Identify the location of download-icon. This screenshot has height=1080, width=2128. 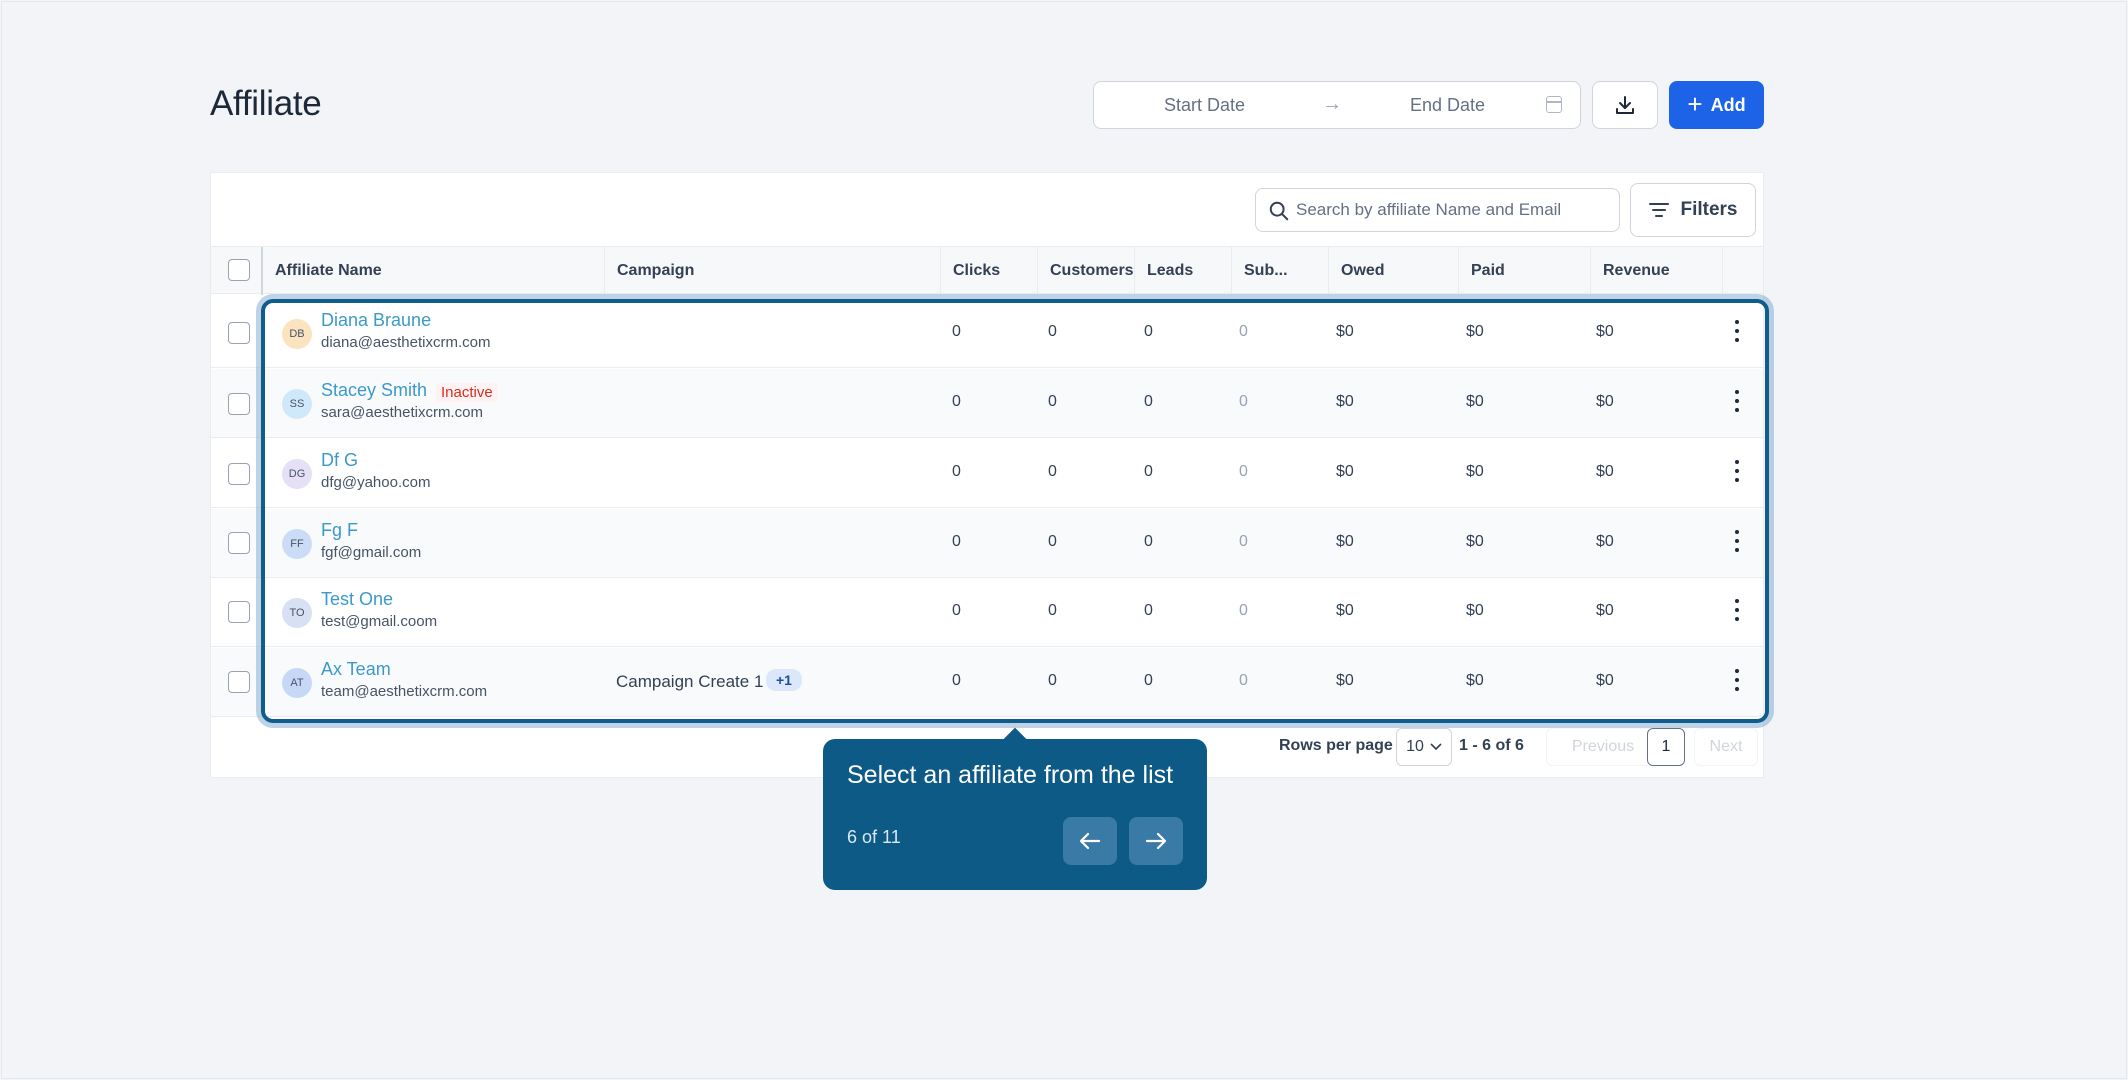
(1625, 105).